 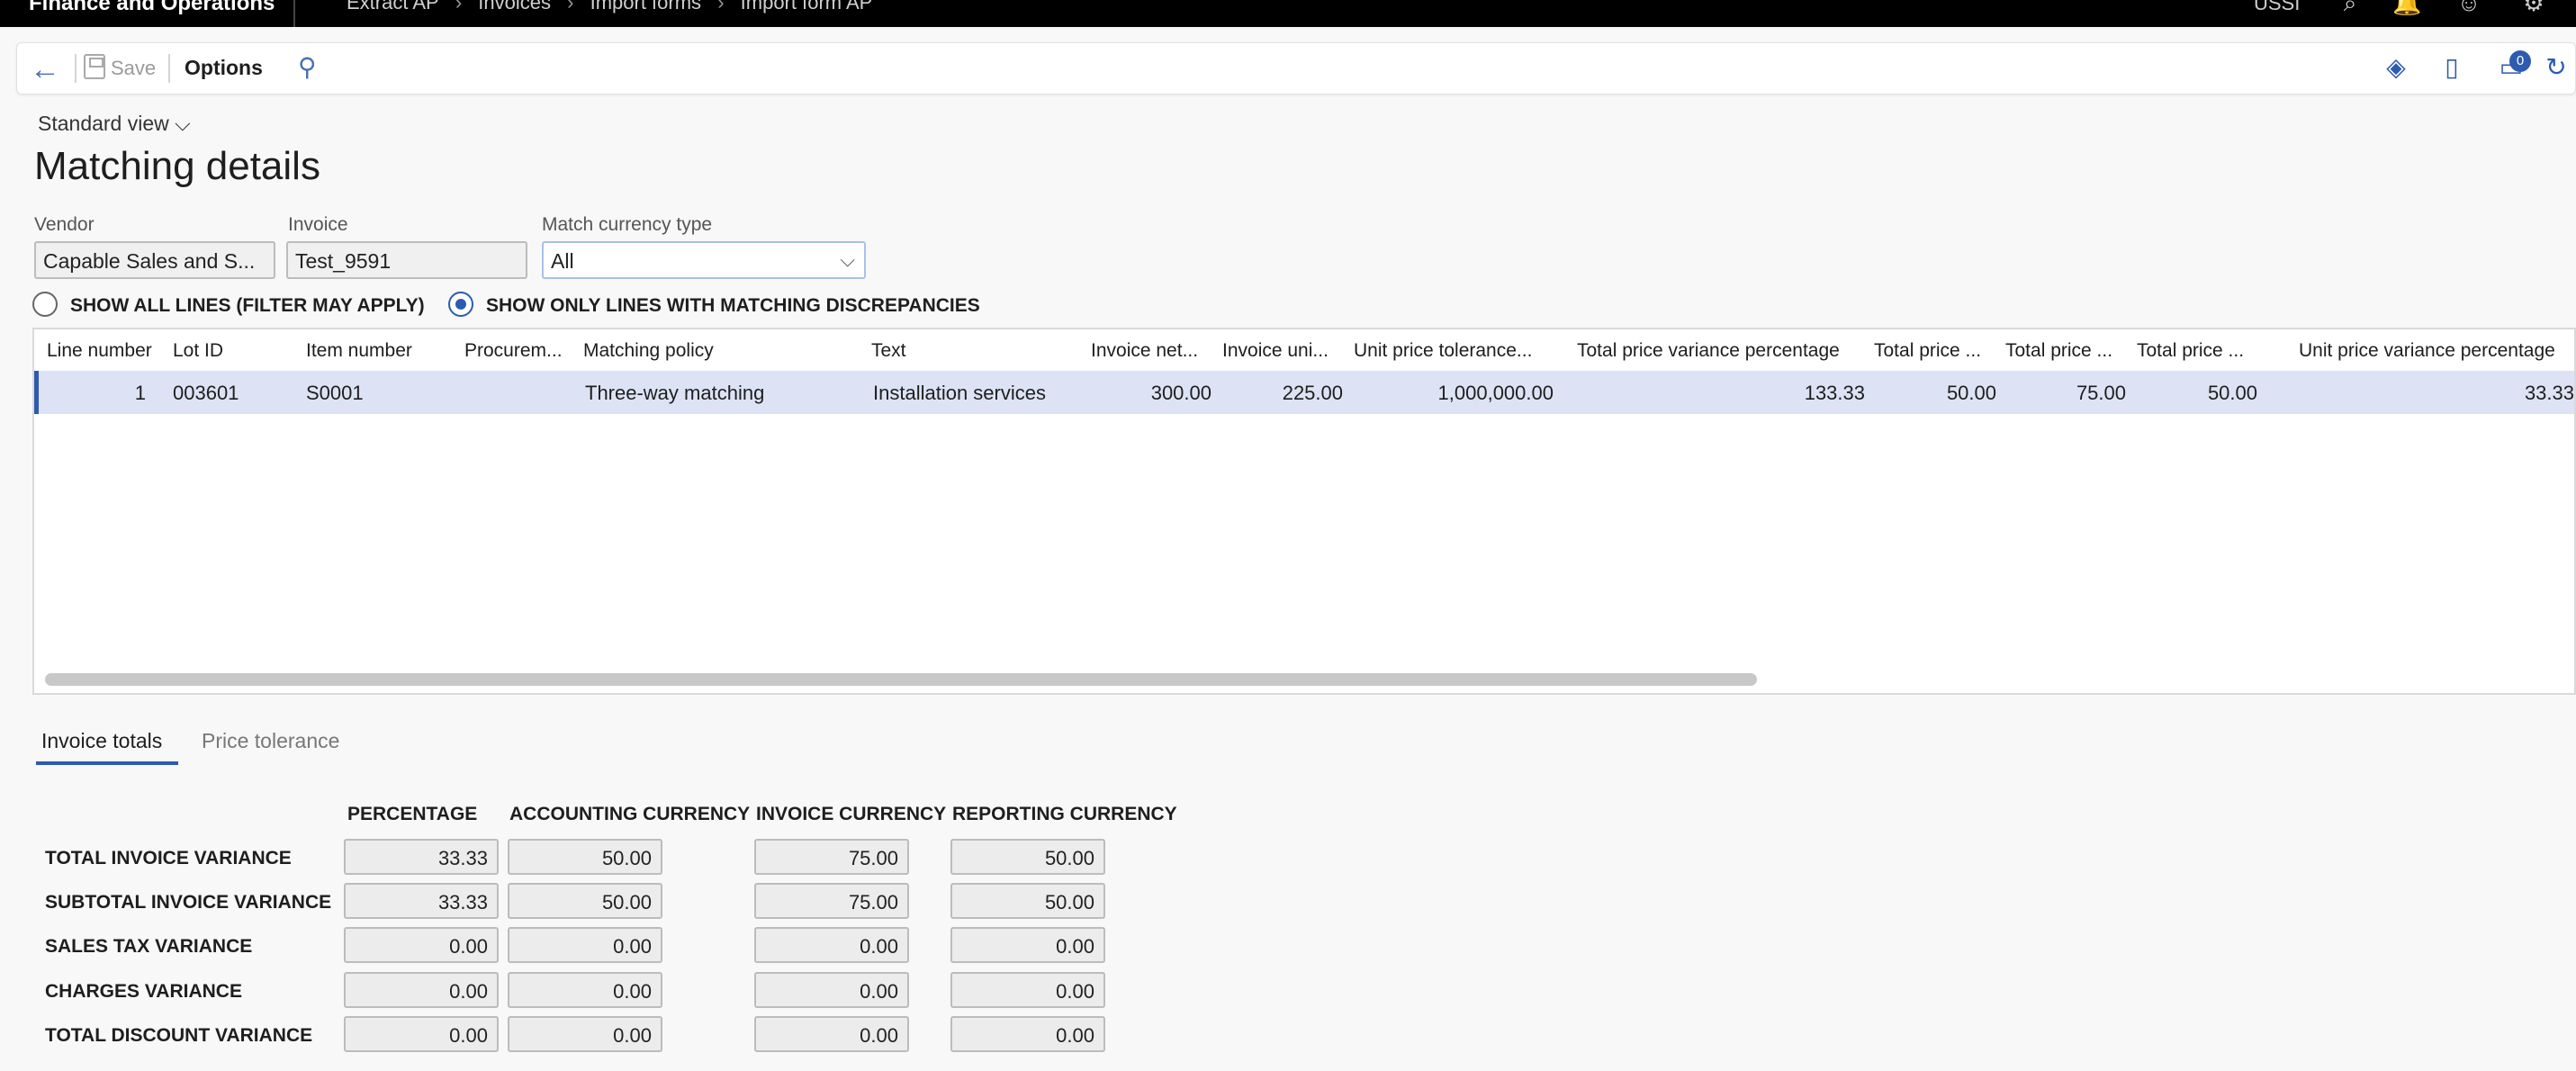 What do you see at coordinates (2533, 8) in the screenshot?
I see `gear-icon: ⚙` at bounding box center [2533, 8].